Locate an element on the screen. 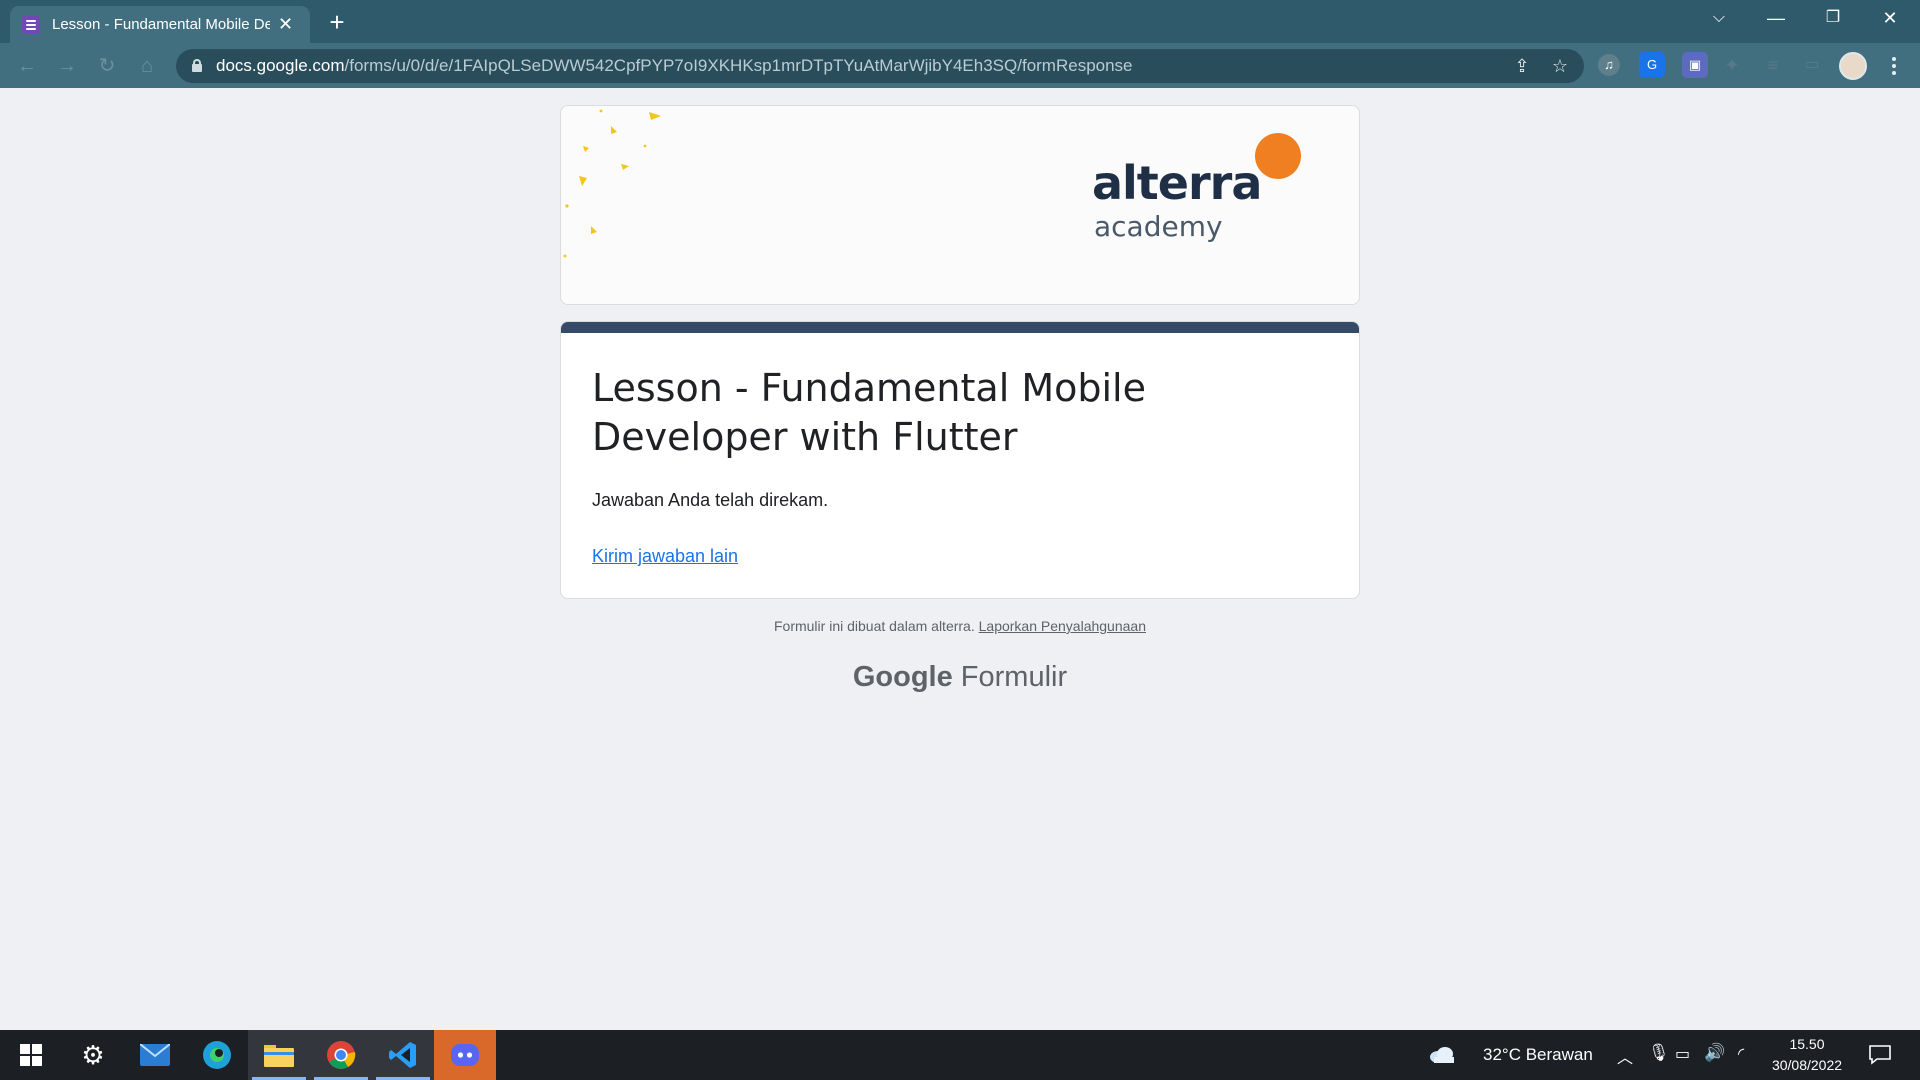 The height and width of the screenshot is (1080, 1920). tab-title: Lesson - Fundamental Mobile De is located at coordinates (161, 24).